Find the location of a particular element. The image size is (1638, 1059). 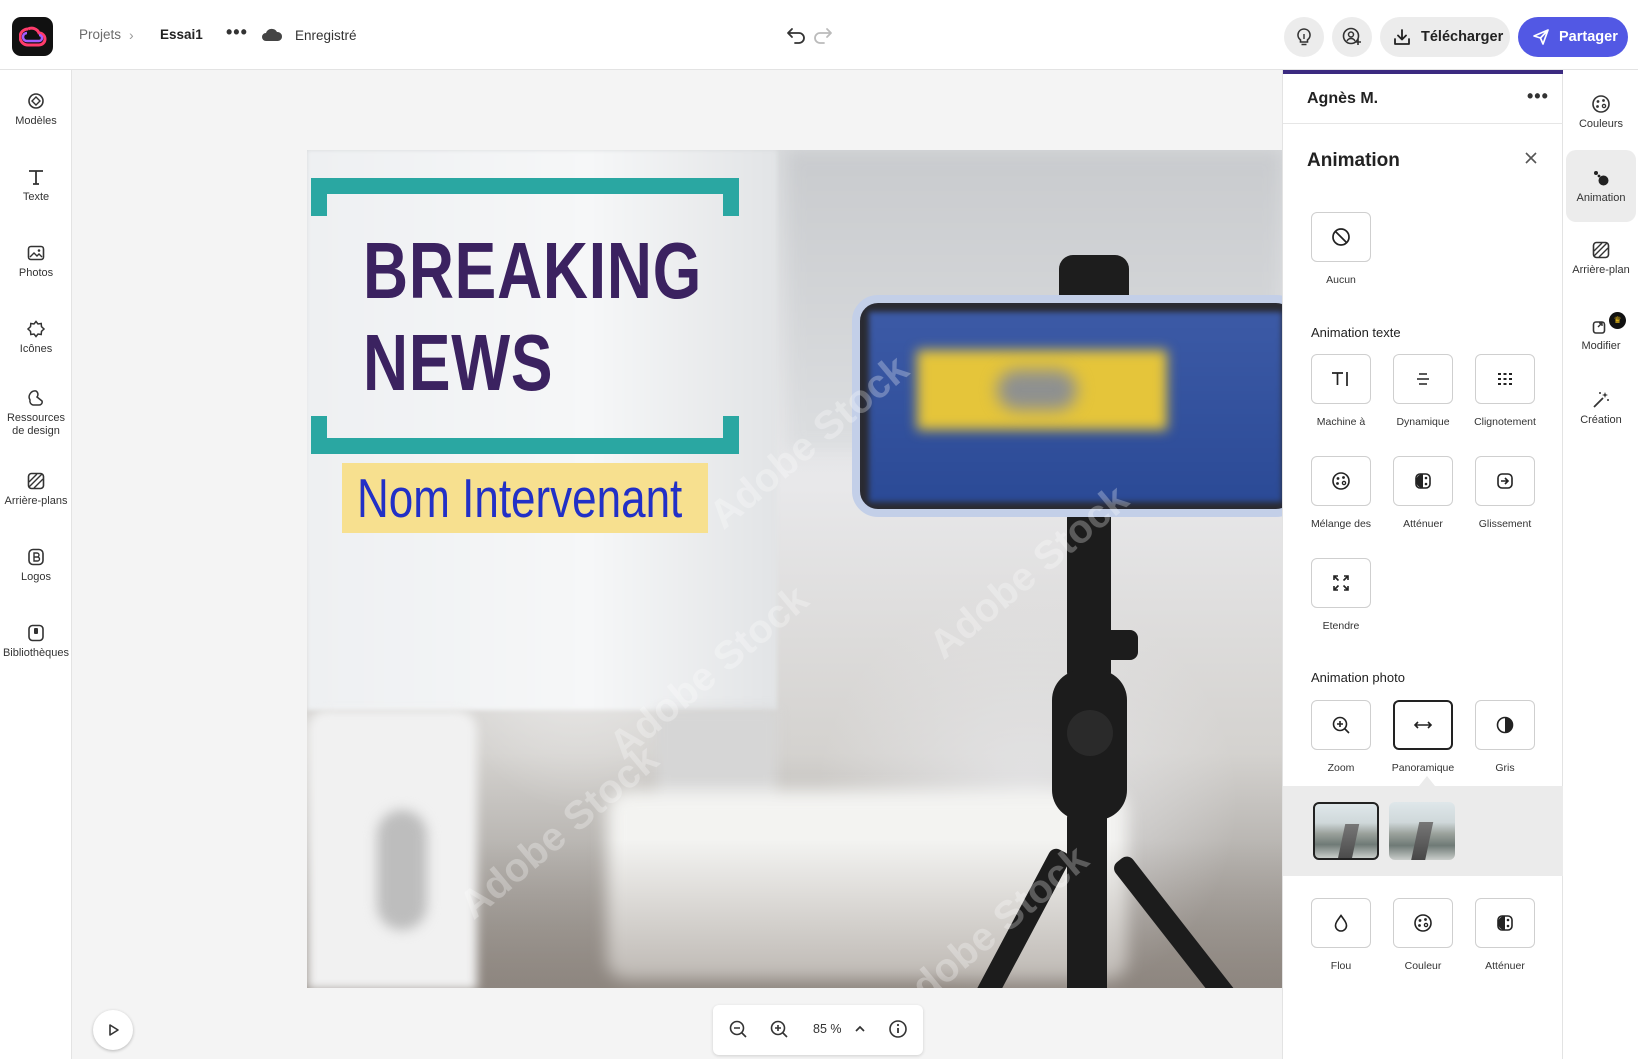

zoom-icon is located at coordinates (1341, 725).